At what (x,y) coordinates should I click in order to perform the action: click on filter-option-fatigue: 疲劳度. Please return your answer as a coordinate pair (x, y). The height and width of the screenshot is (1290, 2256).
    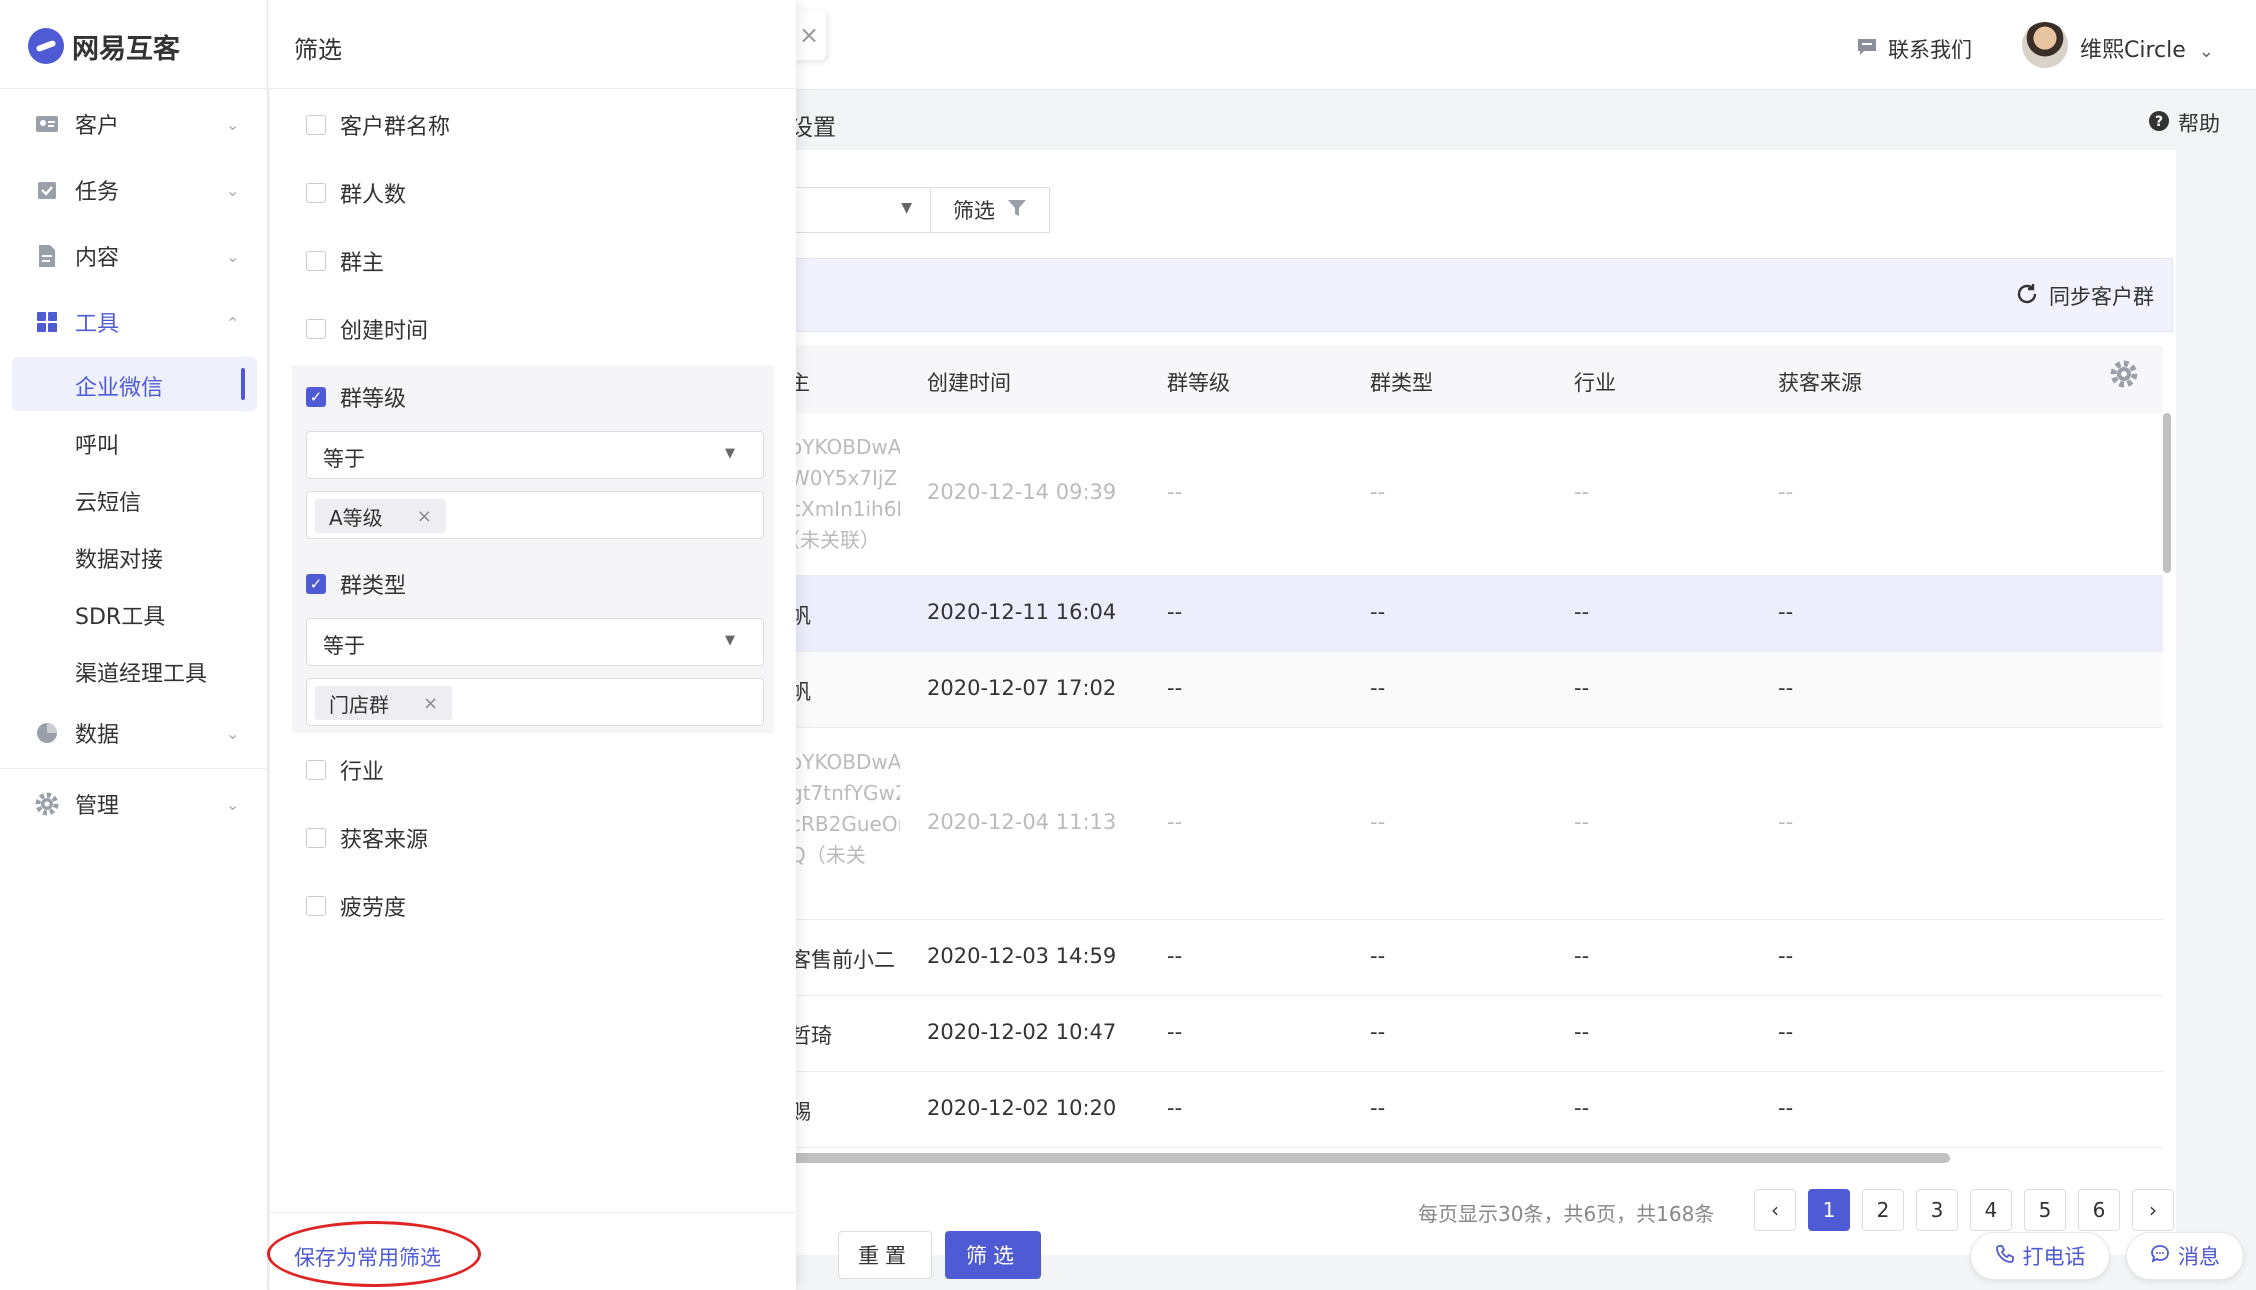
    Looking at the image, I should click on (356, 906).